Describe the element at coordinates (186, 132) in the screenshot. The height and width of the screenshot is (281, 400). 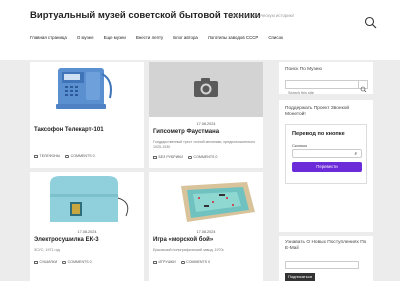
I see `post-title: Гипсометр Фаустмана` at that location.